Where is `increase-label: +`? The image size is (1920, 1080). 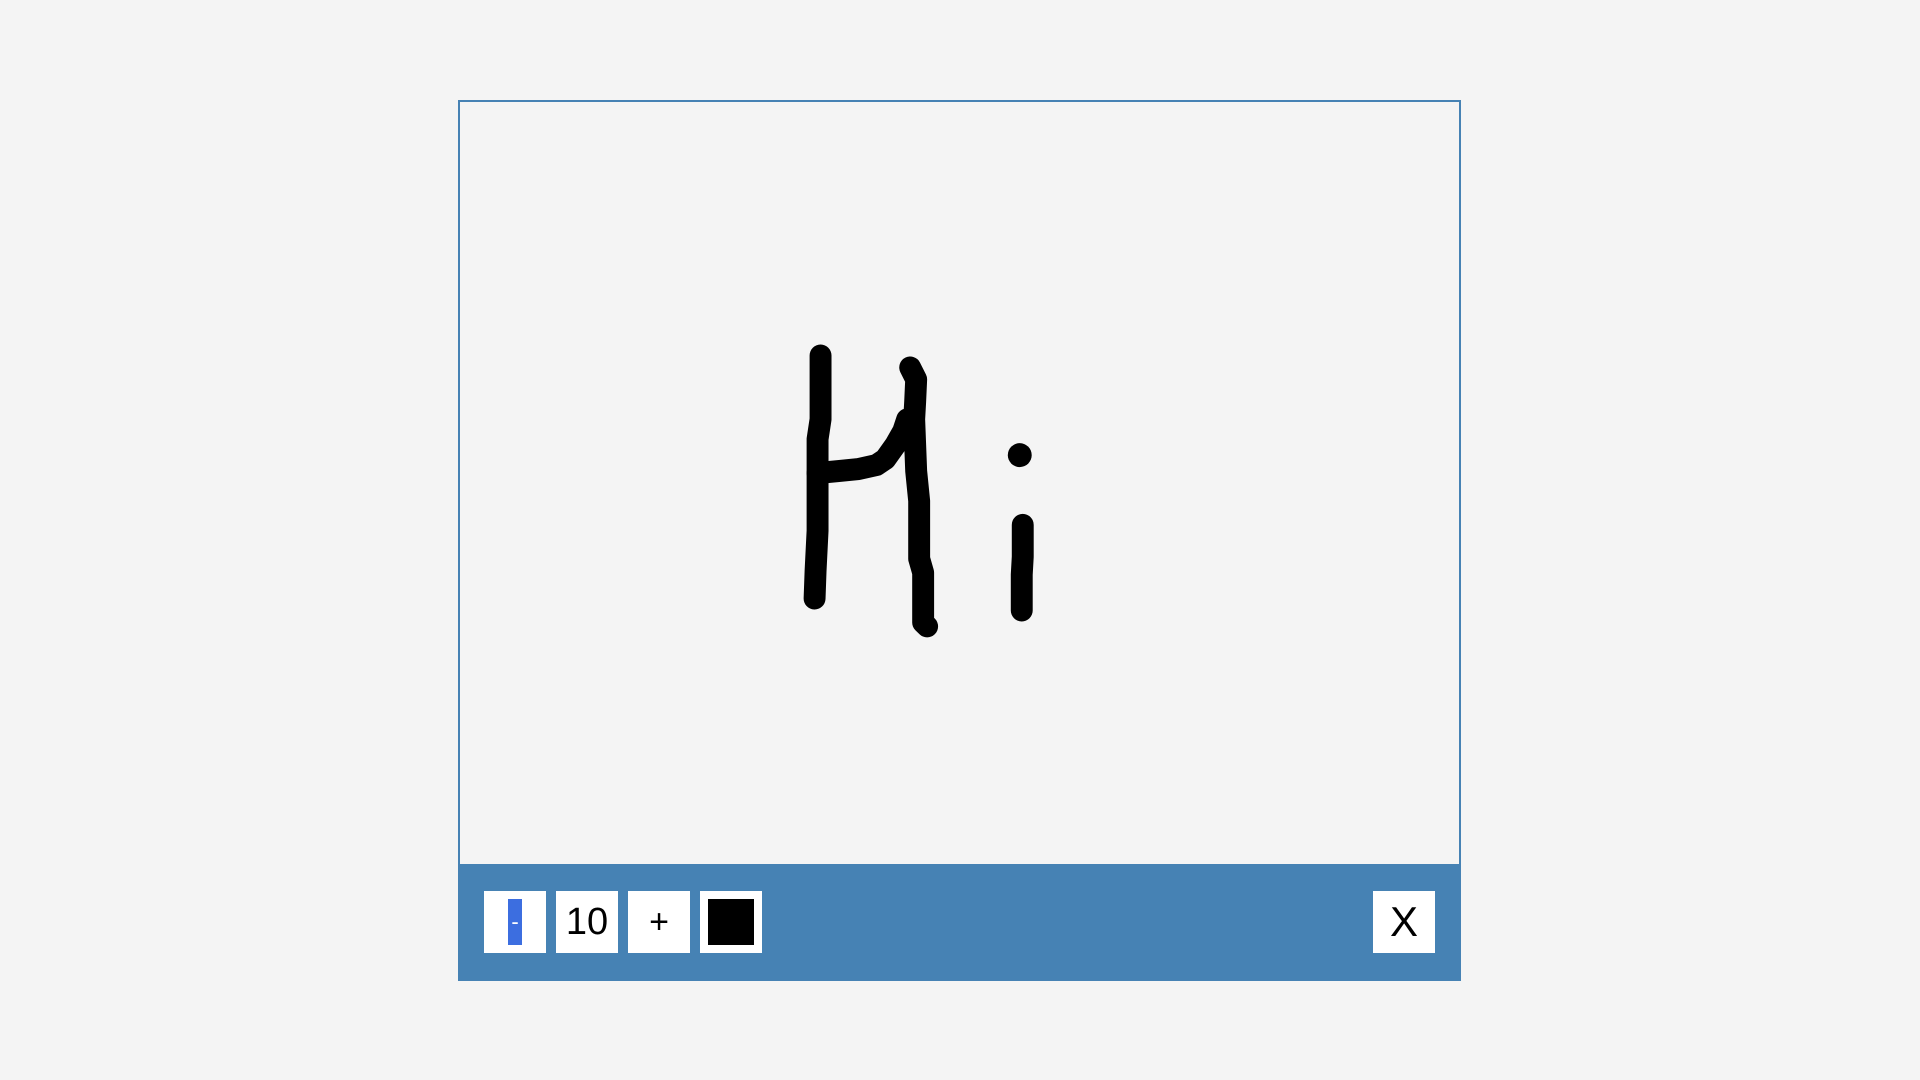
increase-label: + is located at coordinates (659, 921).